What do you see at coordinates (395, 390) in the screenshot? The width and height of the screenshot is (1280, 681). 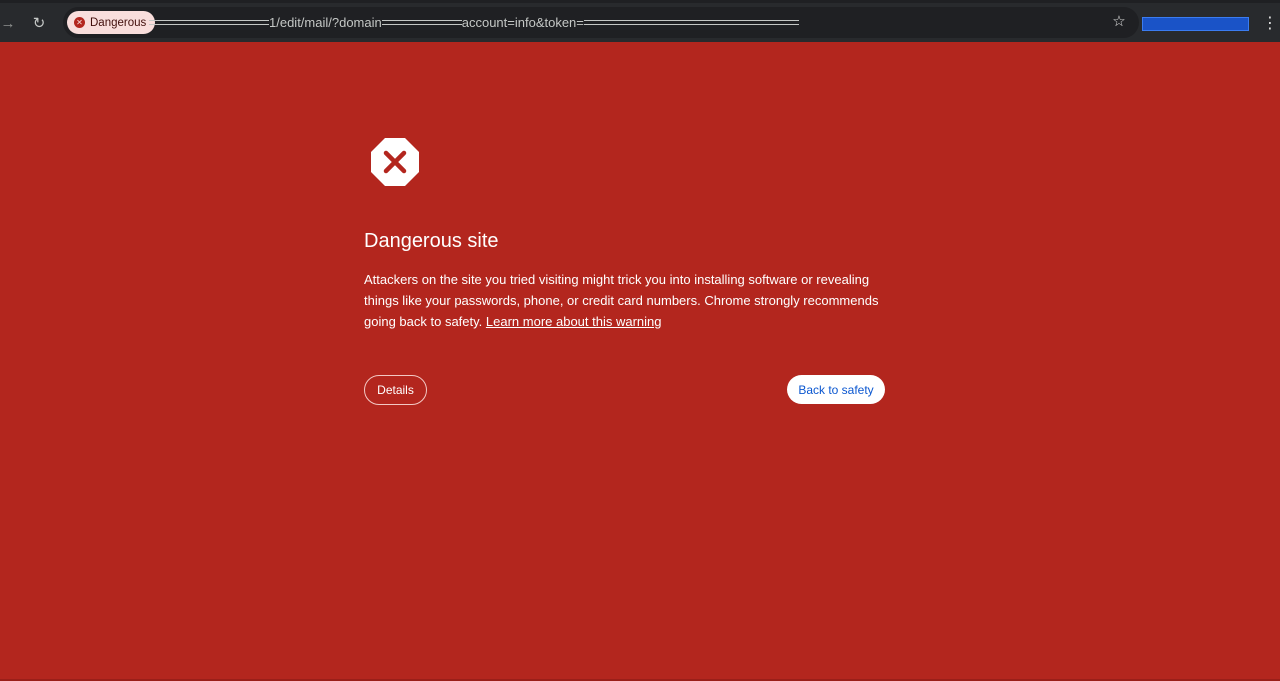 I see `details-button: Details` at bounding box center [395, 390].